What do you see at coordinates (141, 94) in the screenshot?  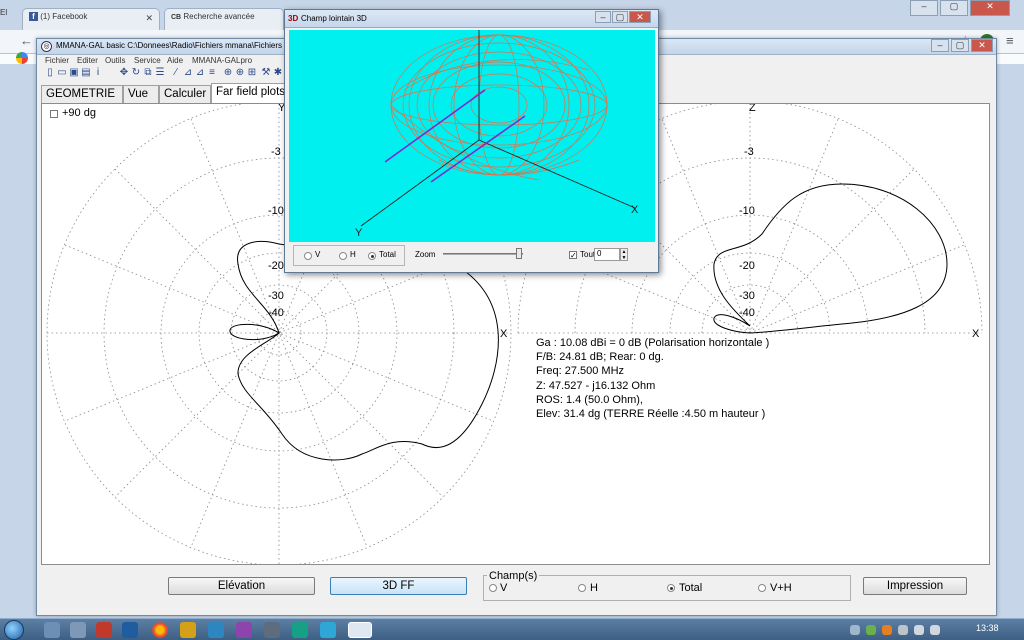 I see `tab-vue: Vue` at bounding box center [141, 94].